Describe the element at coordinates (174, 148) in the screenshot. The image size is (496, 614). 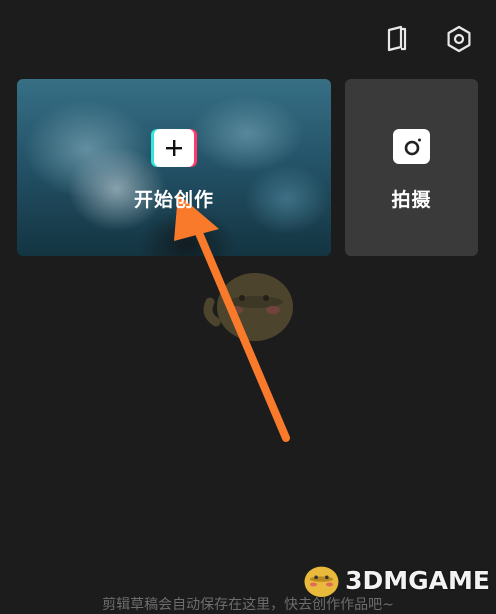
I see `plus-icon` at that location.